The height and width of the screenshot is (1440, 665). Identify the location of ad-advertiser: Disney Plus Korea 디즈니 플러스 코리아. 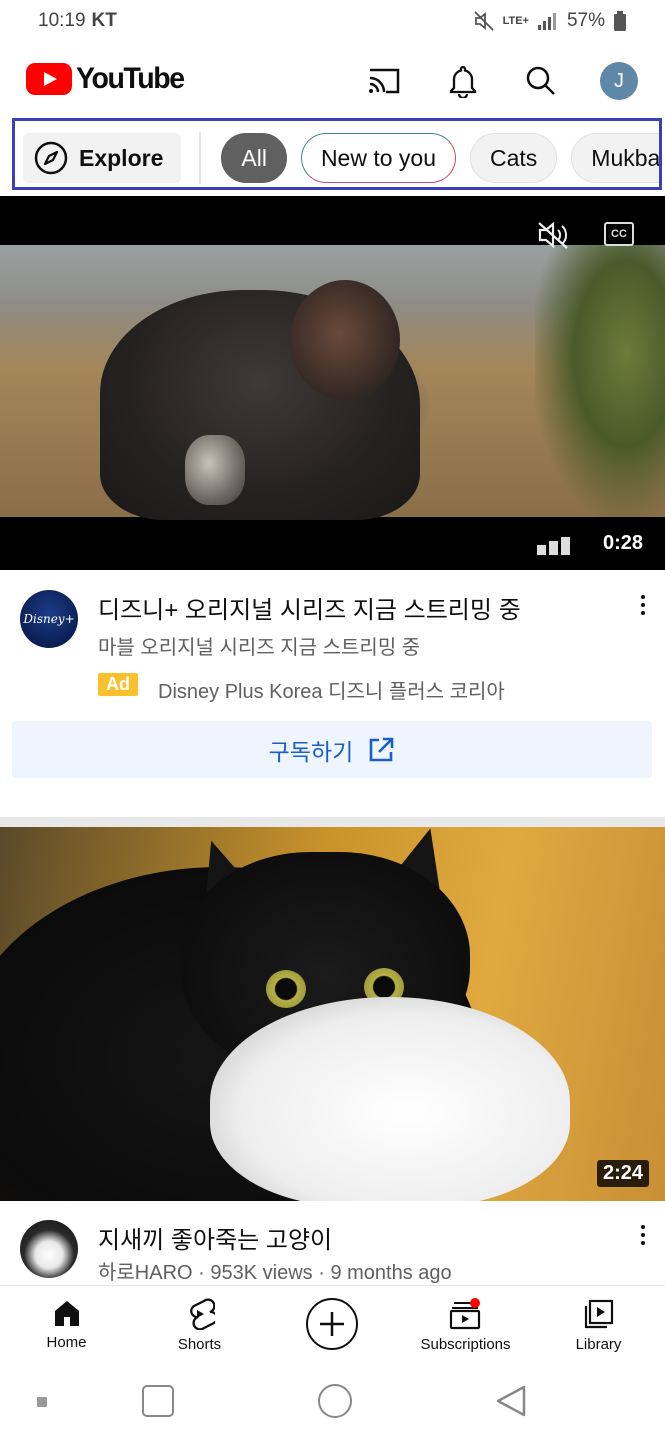
(331, 692).